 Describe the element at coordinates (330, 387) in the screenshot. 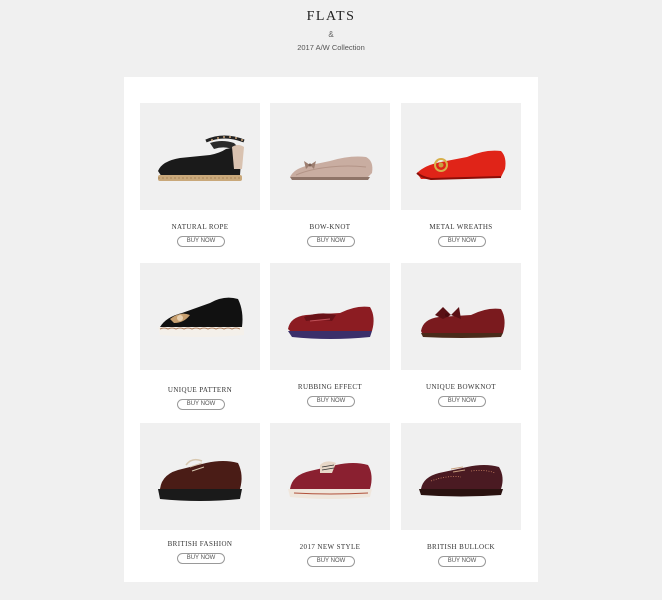

I see `product-name: RUBBING EFFECT` at that location.